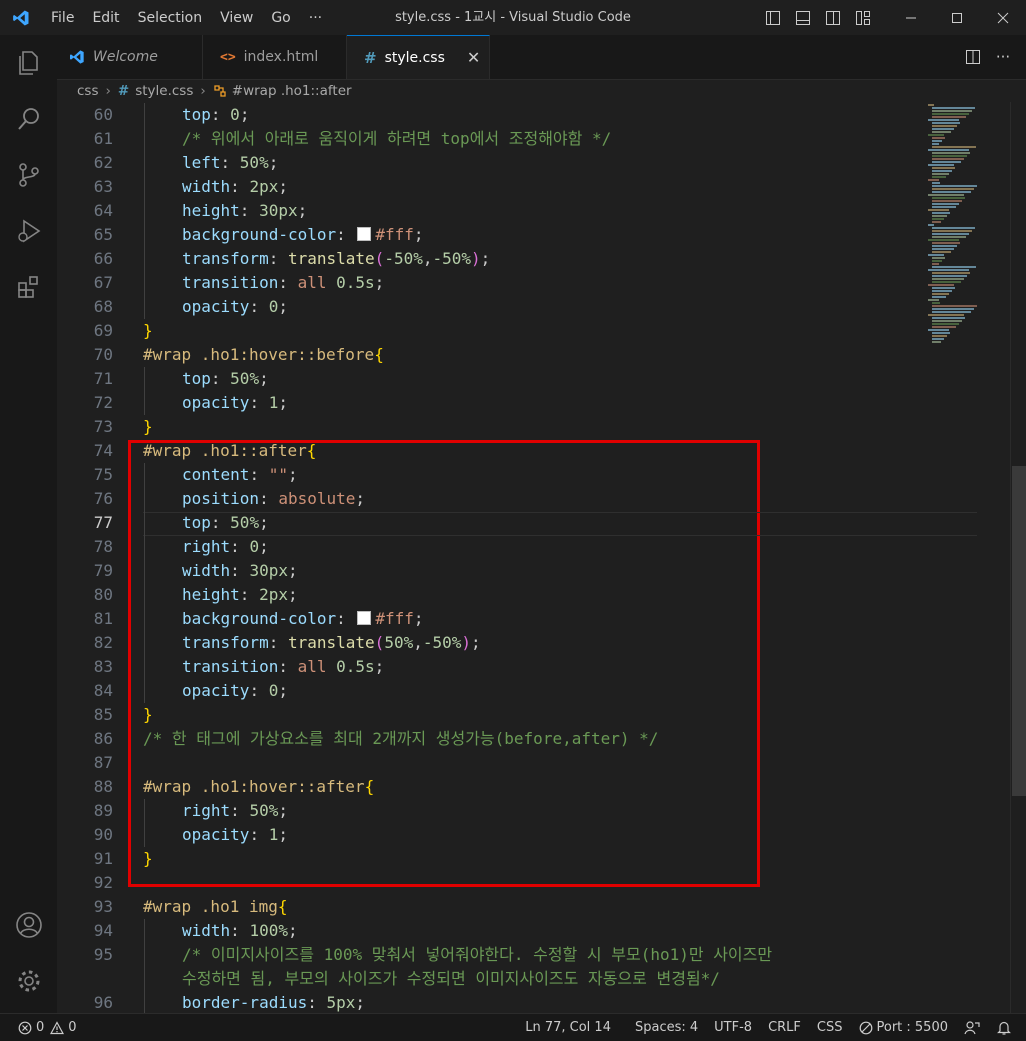 This screenshot has width=1026, height=1041. I want to click on search-icon, so click(28, 119).